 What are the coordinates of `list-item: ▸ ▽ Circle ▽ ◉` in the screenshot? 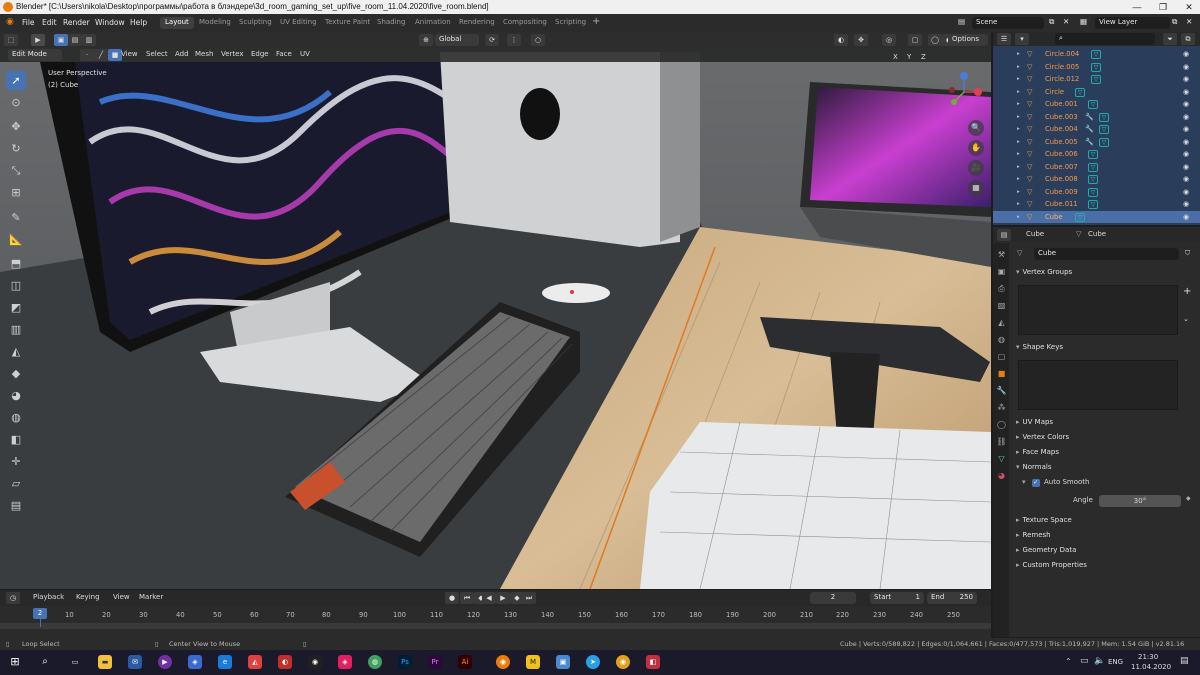 It's located at (1096, 92).